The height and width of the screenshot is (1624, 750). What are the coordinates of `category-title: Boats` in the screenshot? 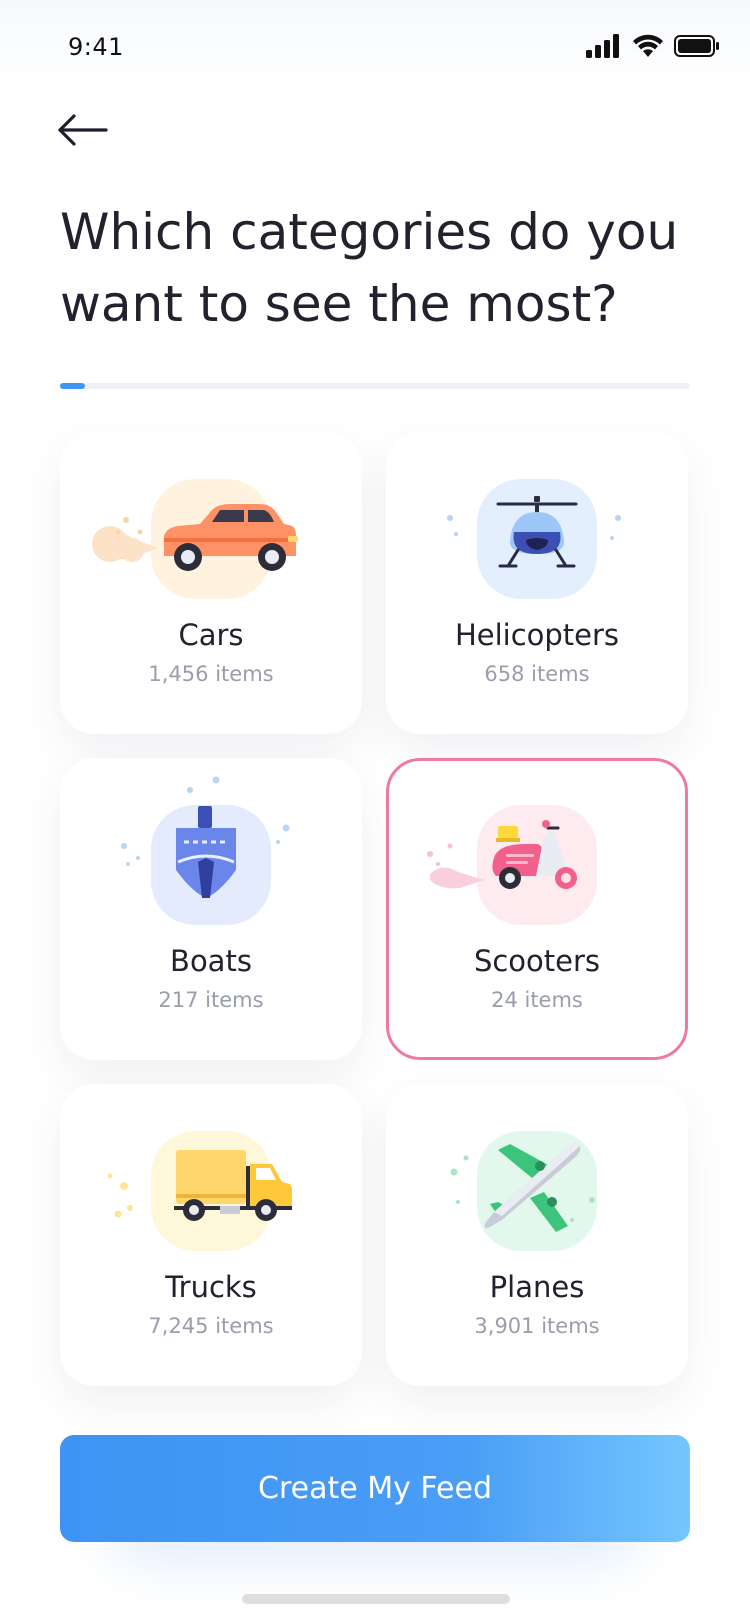 It's located at (211, 961).